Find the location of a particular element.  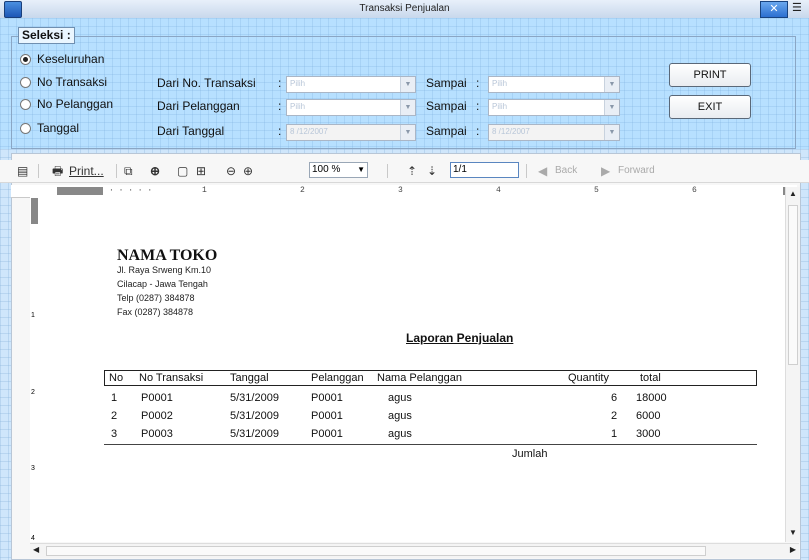

ruler-number: 4 is located at coordinates (33, 538).